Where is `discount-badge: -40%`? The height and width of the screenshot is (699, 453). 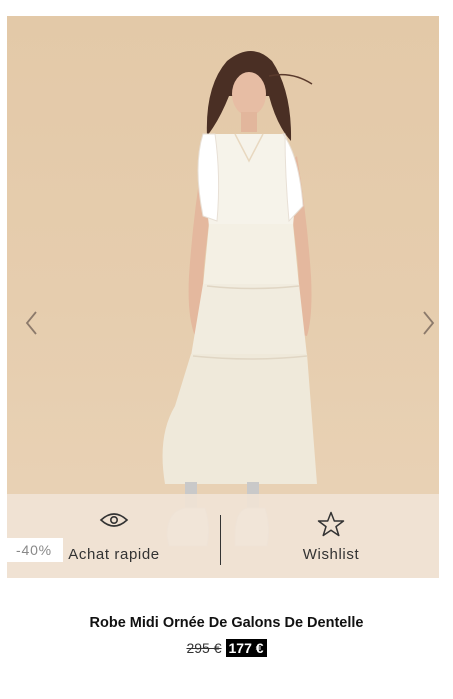
discount-badge: -40% is located at coordinates (34, 550).